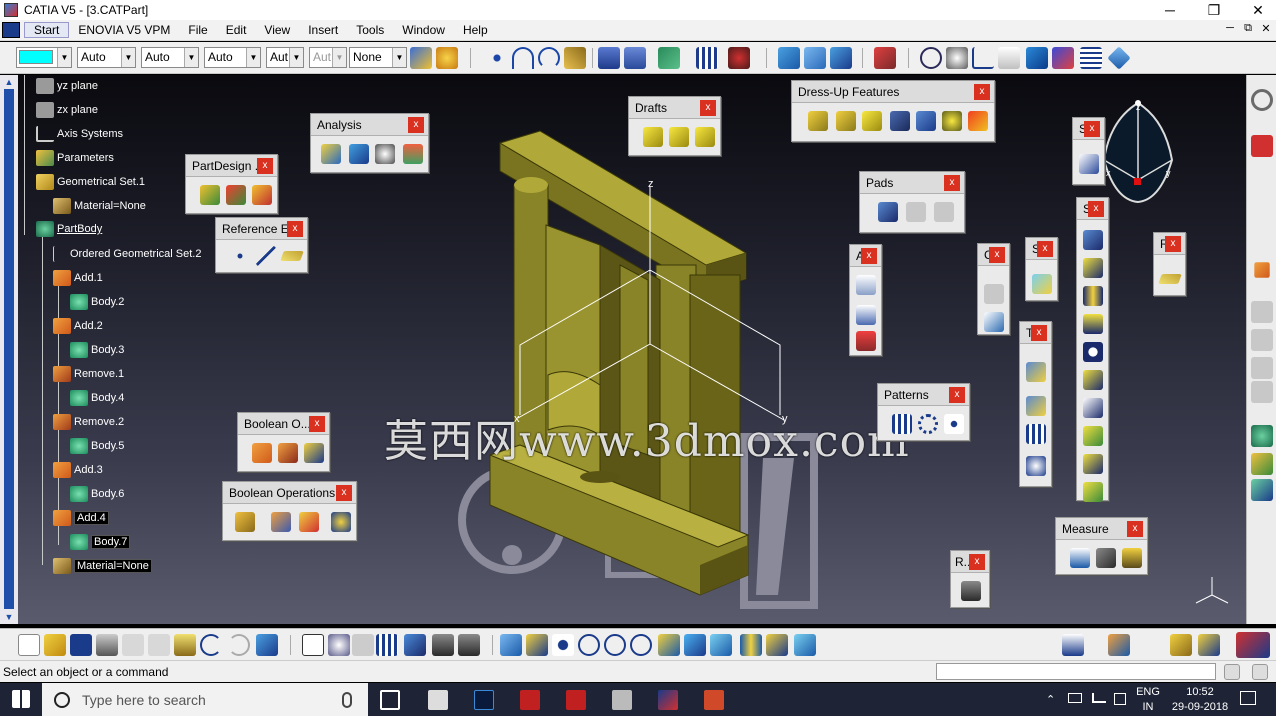 This screenshot has height=716, width=1276. What do you see at coordinates (674, 126) in the screenshot?
I see `drafts-toolbar: Drafts x` at bounding box center [674, 126].